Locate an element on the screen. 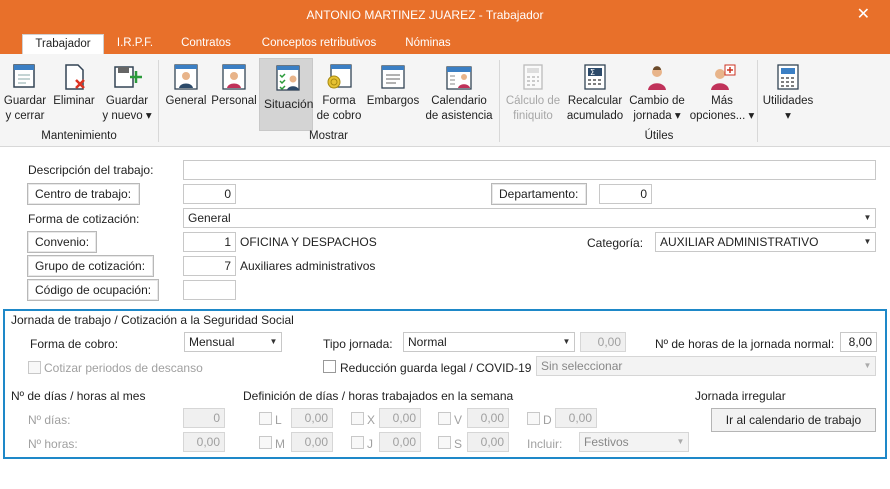 Image resolution: width=890 pixels, height=489 pixels. cambio-label-2: jornada ▾ is located at coordinates (657, 116).